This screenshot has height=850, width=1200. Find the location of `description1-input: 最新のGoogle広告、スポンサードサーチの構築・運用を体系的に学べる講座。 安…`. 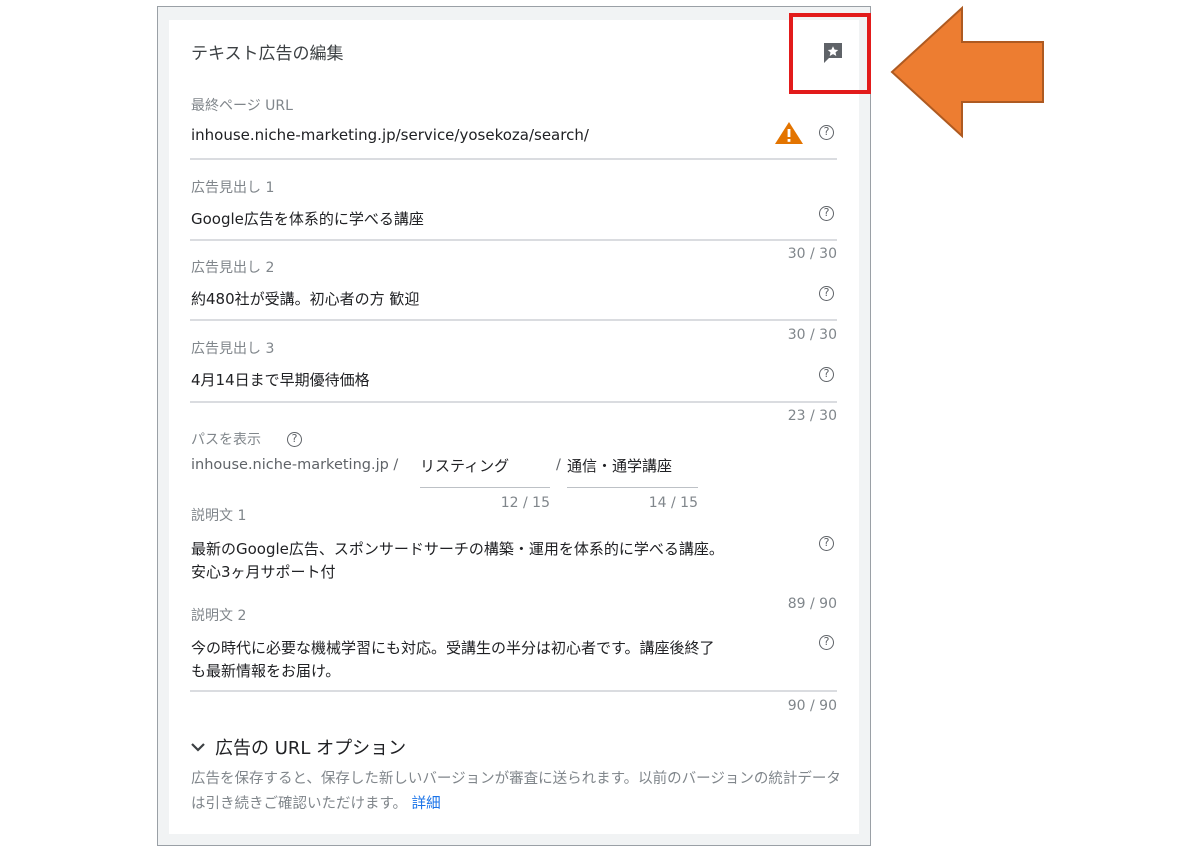

description1-input: 最新のGoogle広告、スポンサードサーチの構築・運用を体系的に学べる講座。 安… is located at coordinates (503, 561).